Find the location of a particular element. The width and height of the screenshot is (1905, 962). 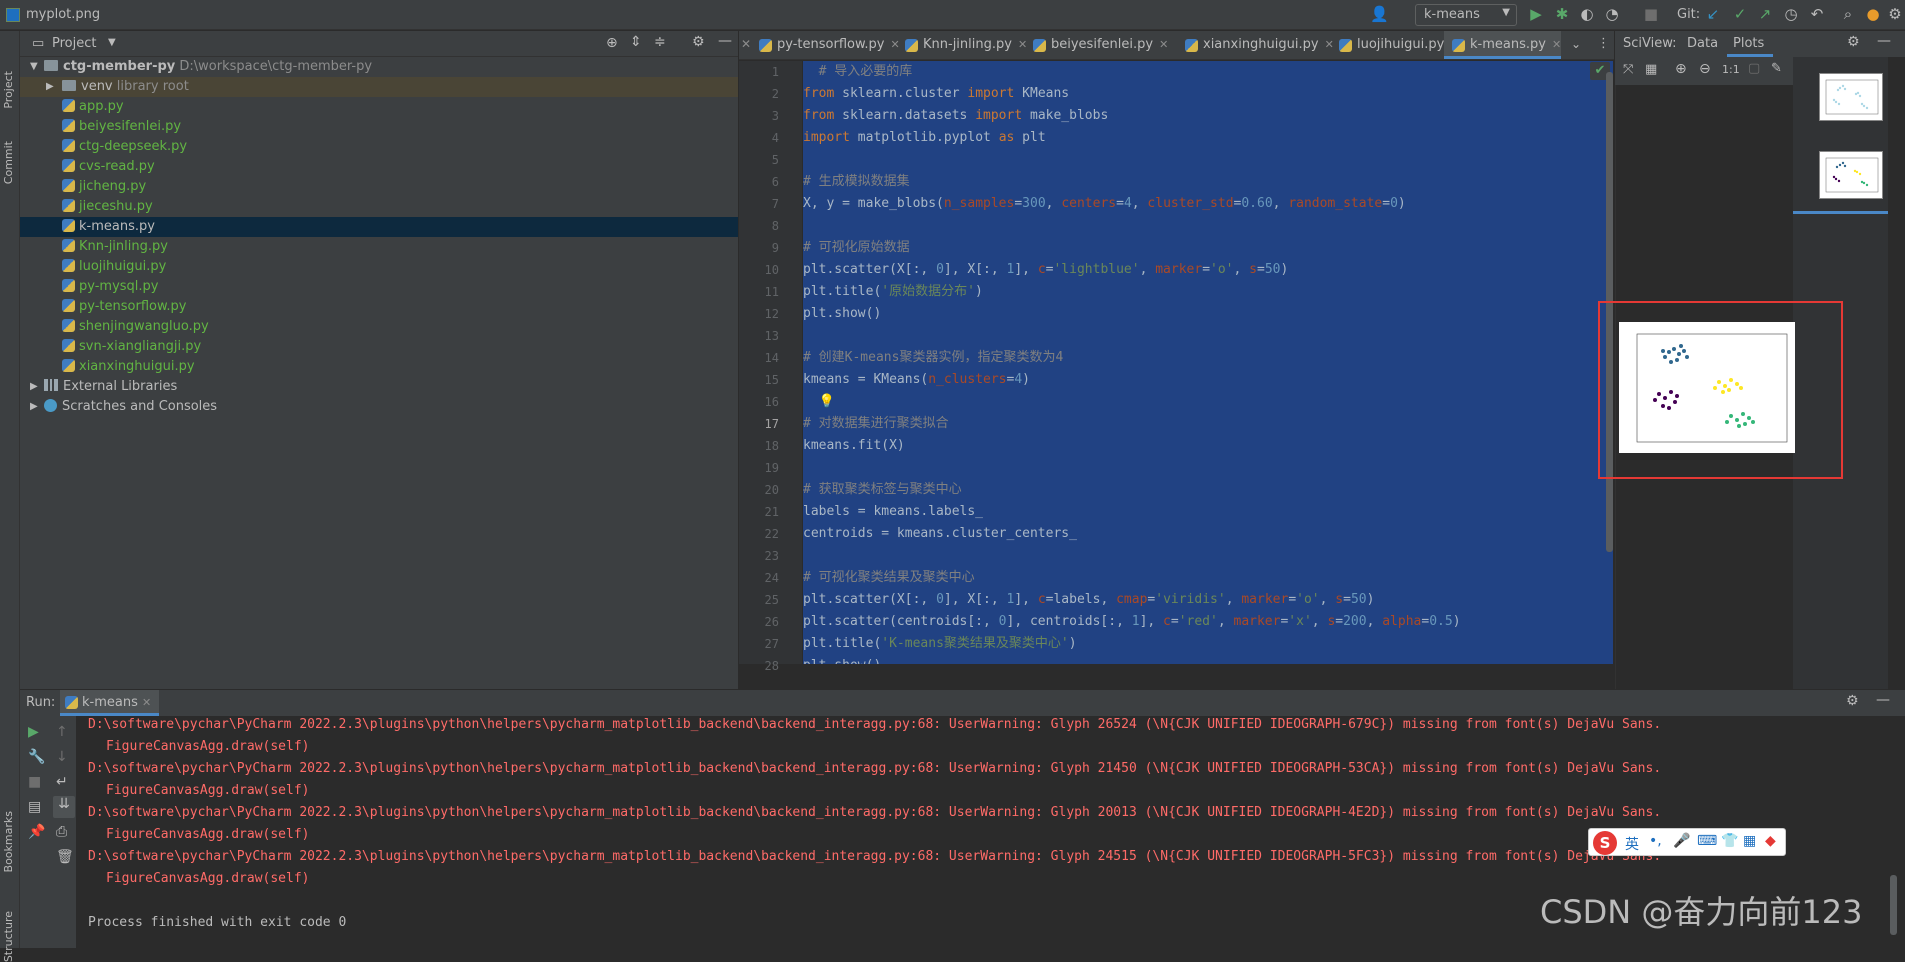

tabs-dropdown-icon: ⌄ is located at coordinates (1576, 44).